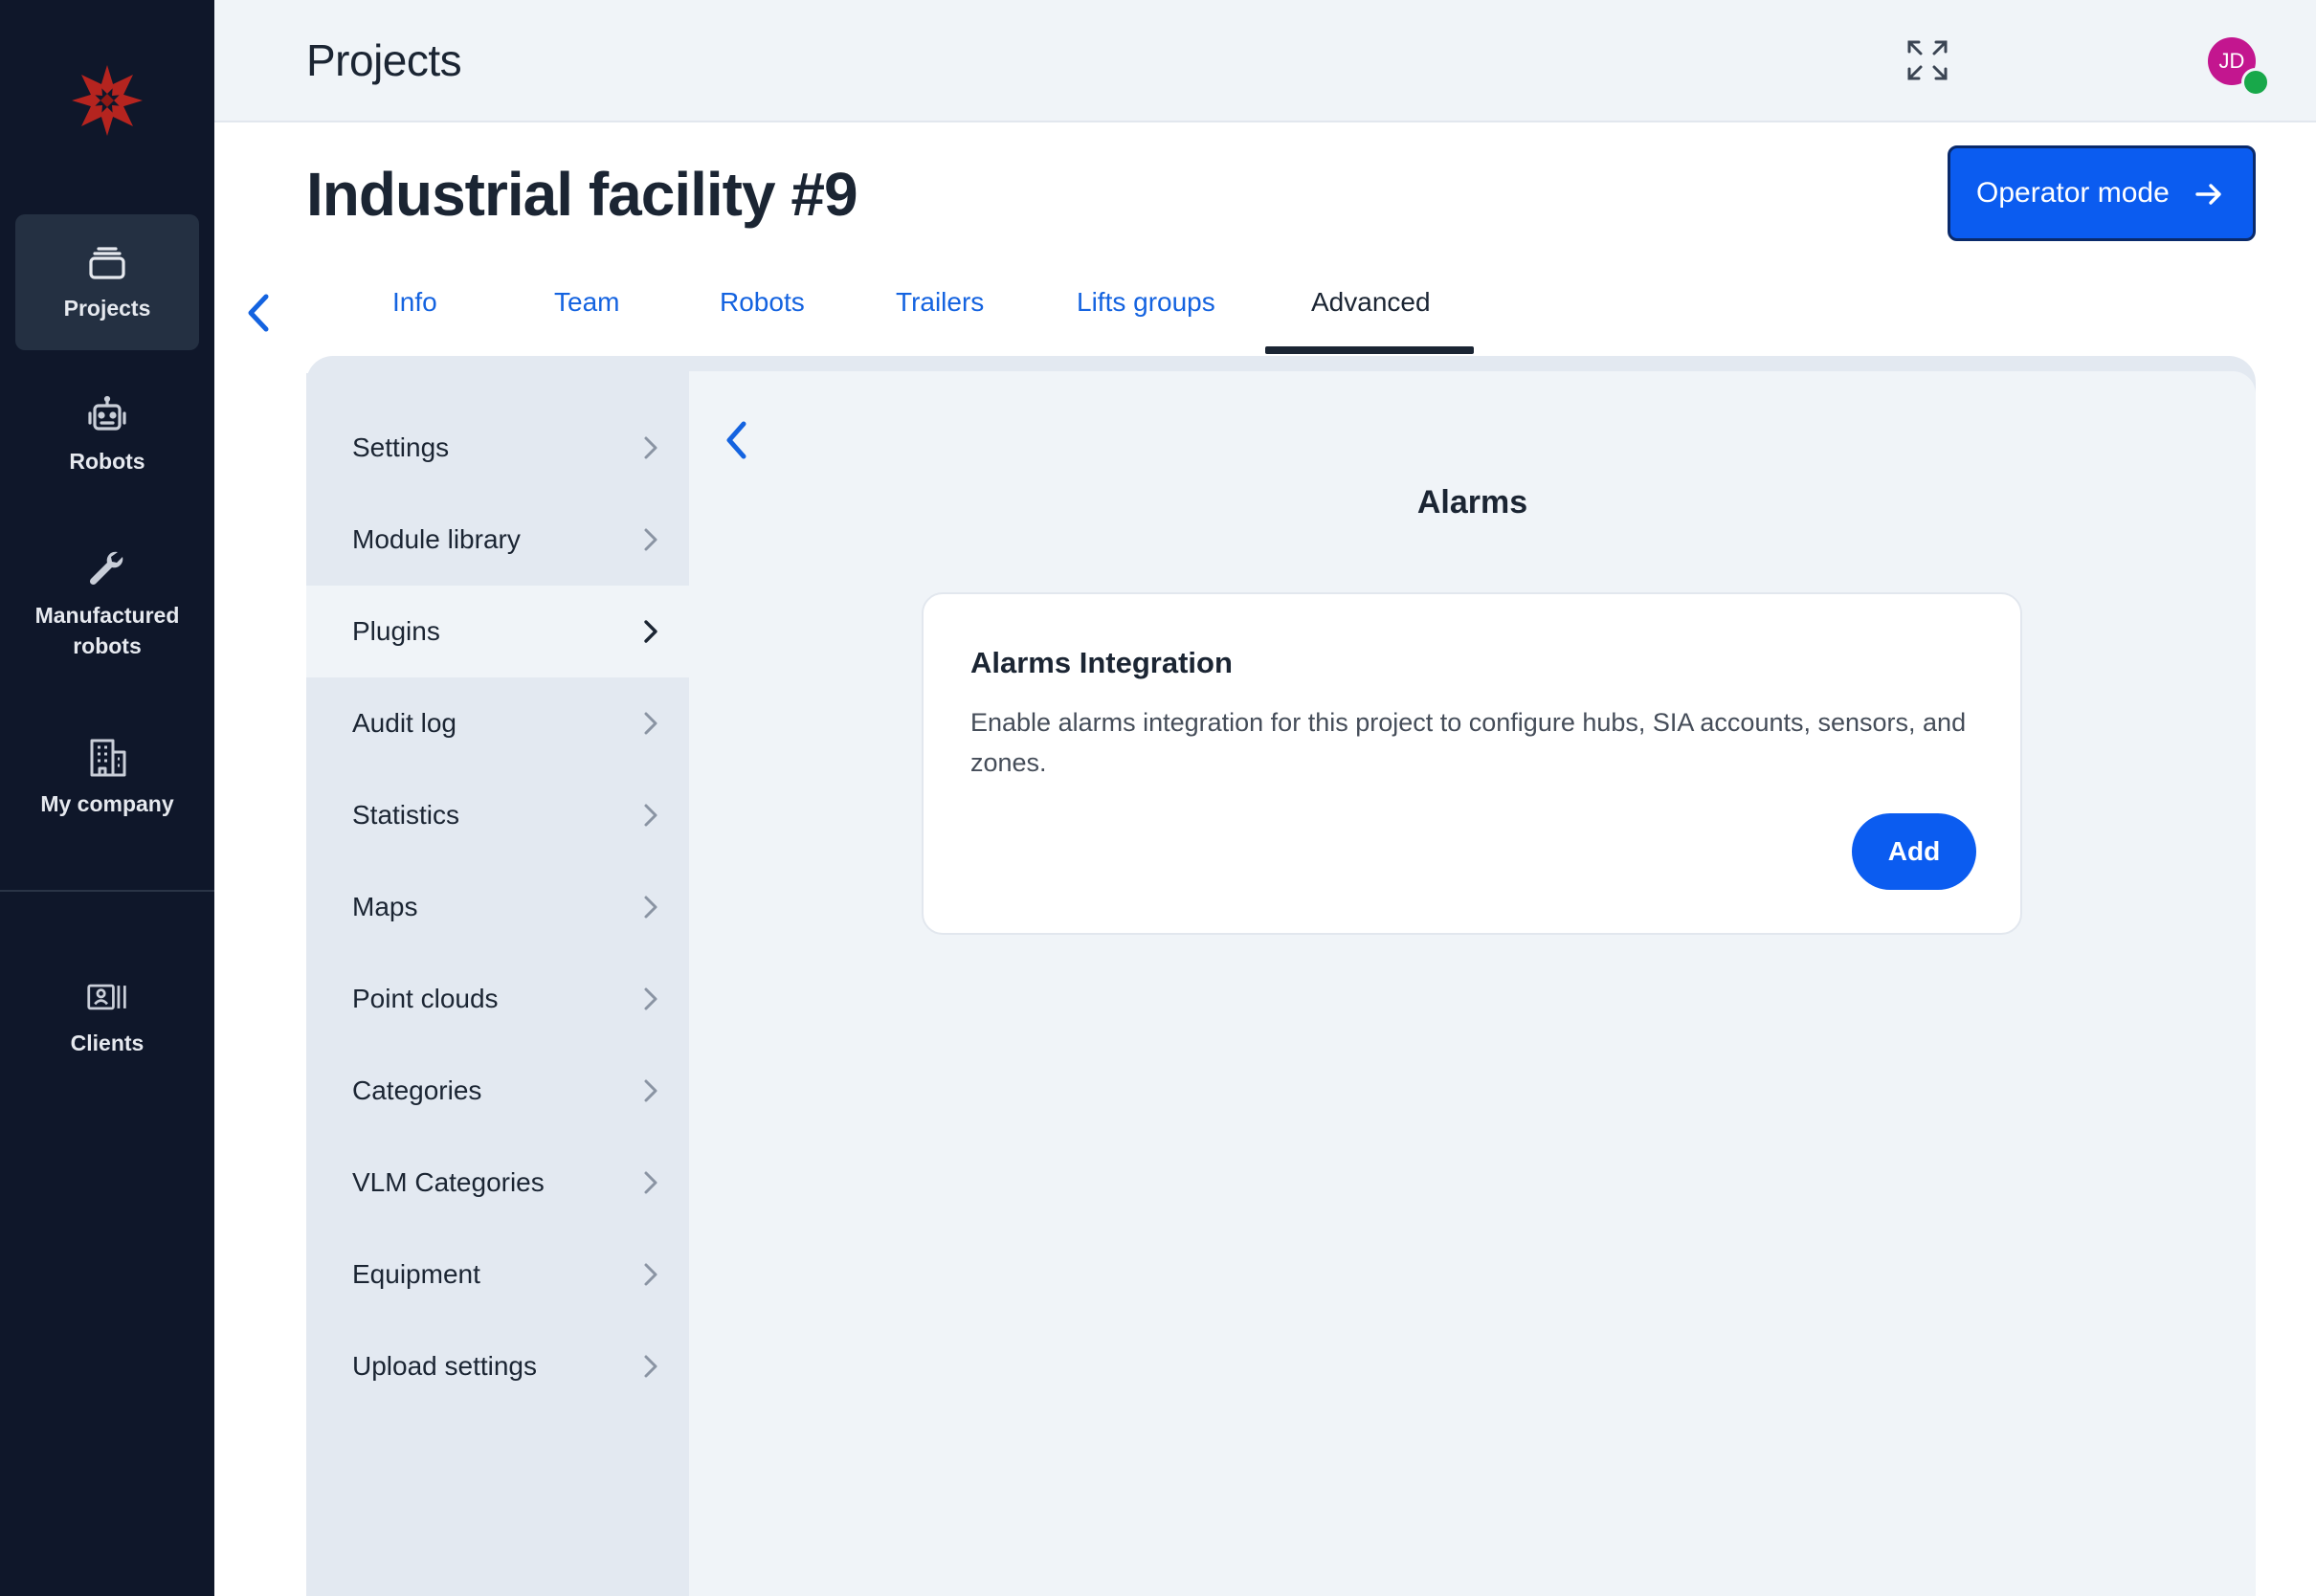 The height and width of the screenshot is (1596, 2316). I want to click on sidebar-item-label: Projects, so click(107, 308).